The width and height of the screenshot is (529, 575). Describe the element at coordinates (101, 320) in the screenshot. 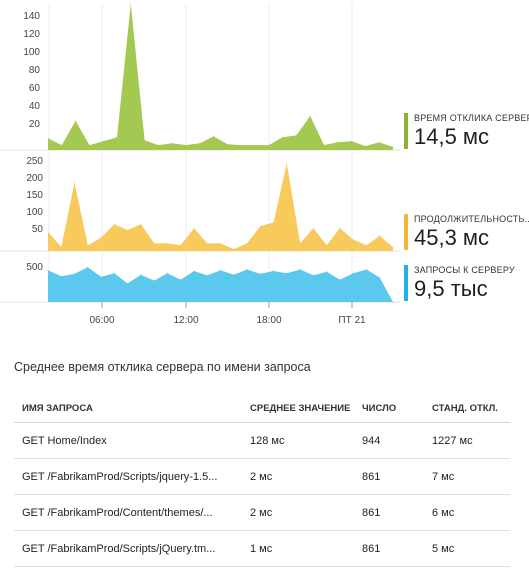

I see `x-tick-label: 06:00` at that location.